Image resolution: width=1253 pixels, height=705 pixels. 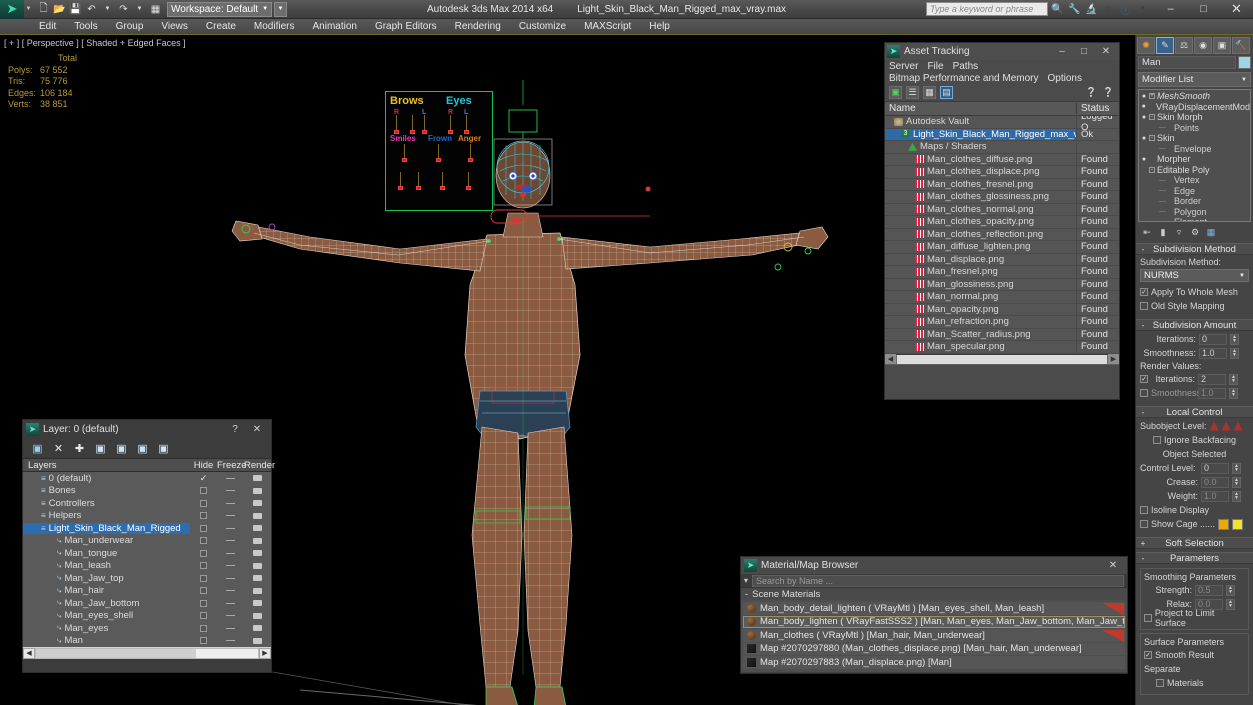 What do you see at coordinates (1143, 543) in the screenshot?
I see `rollout-toggle-icon: +` at bounding box center [1143, 543].